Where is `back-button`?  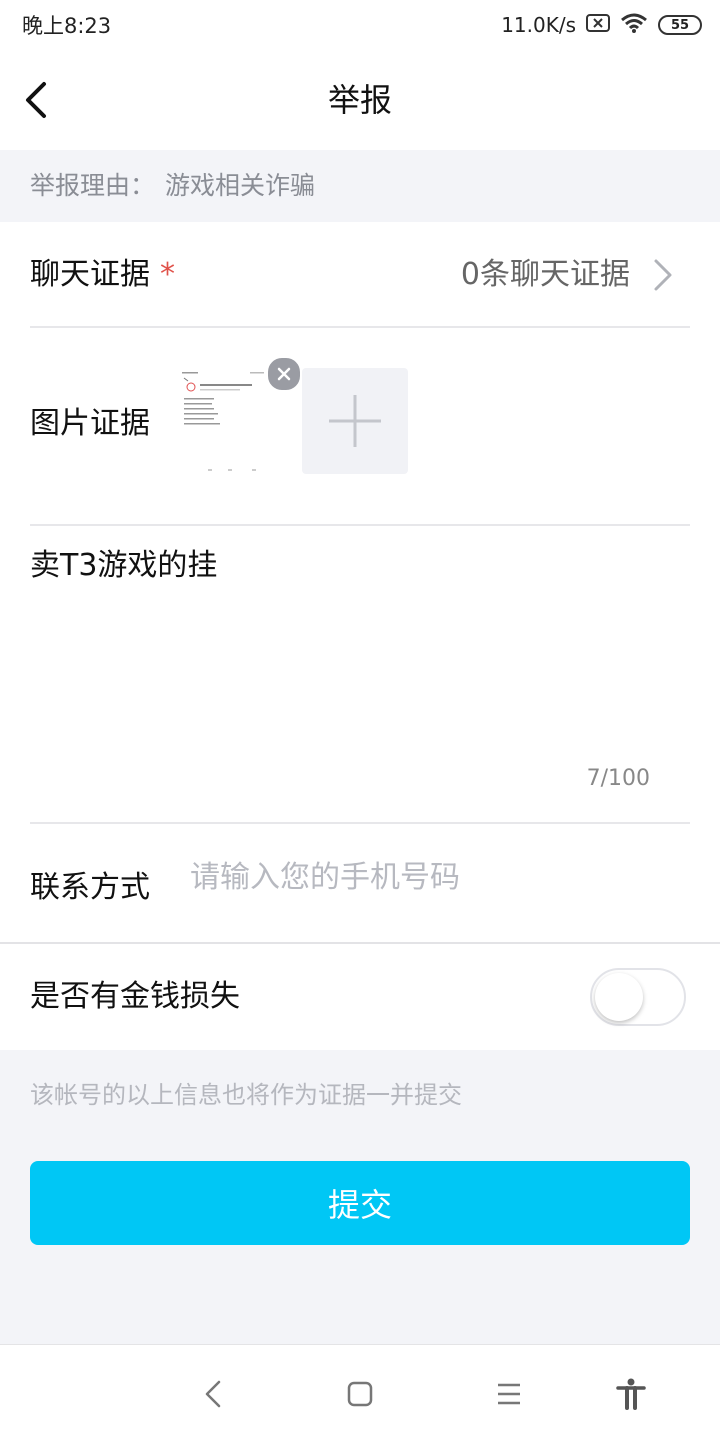
back-button is located at coordinates (35, 100).